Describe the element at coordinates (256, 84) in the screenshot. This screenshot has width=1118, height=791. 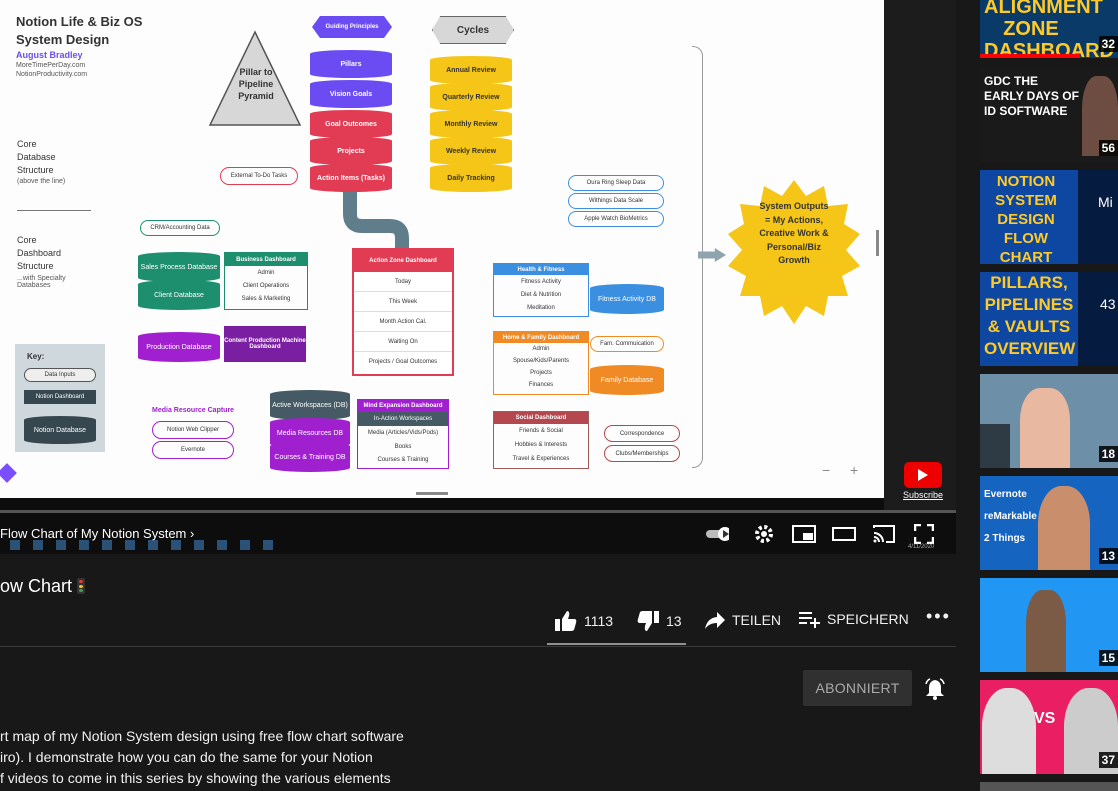
I see `pyramid-label: Pillar to Pipeline Pyramid` at that location.